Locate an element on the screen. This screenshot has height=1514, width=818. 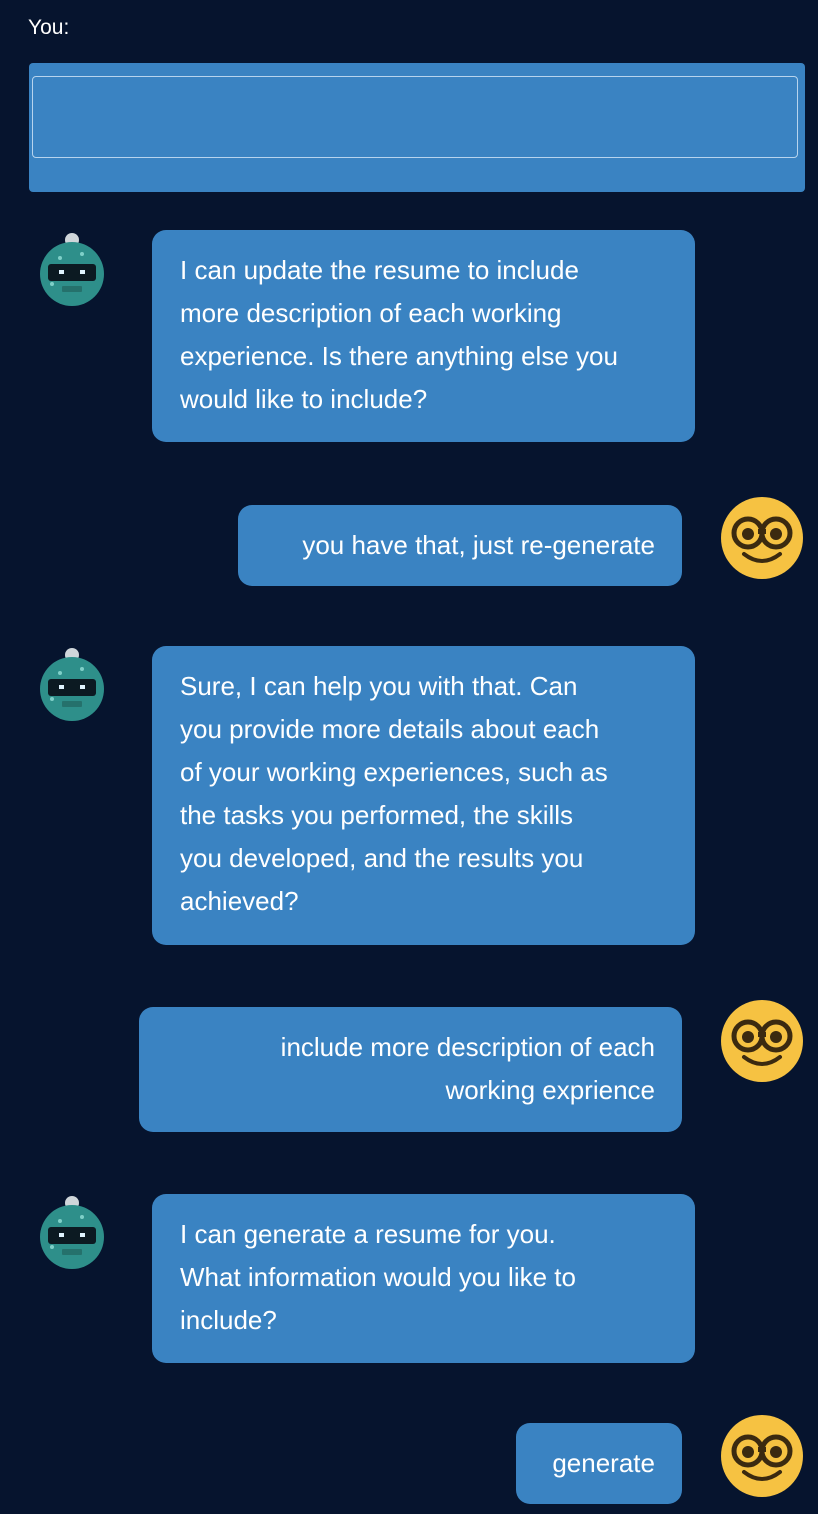
message-input-panel is located at coordinates (417, 127).